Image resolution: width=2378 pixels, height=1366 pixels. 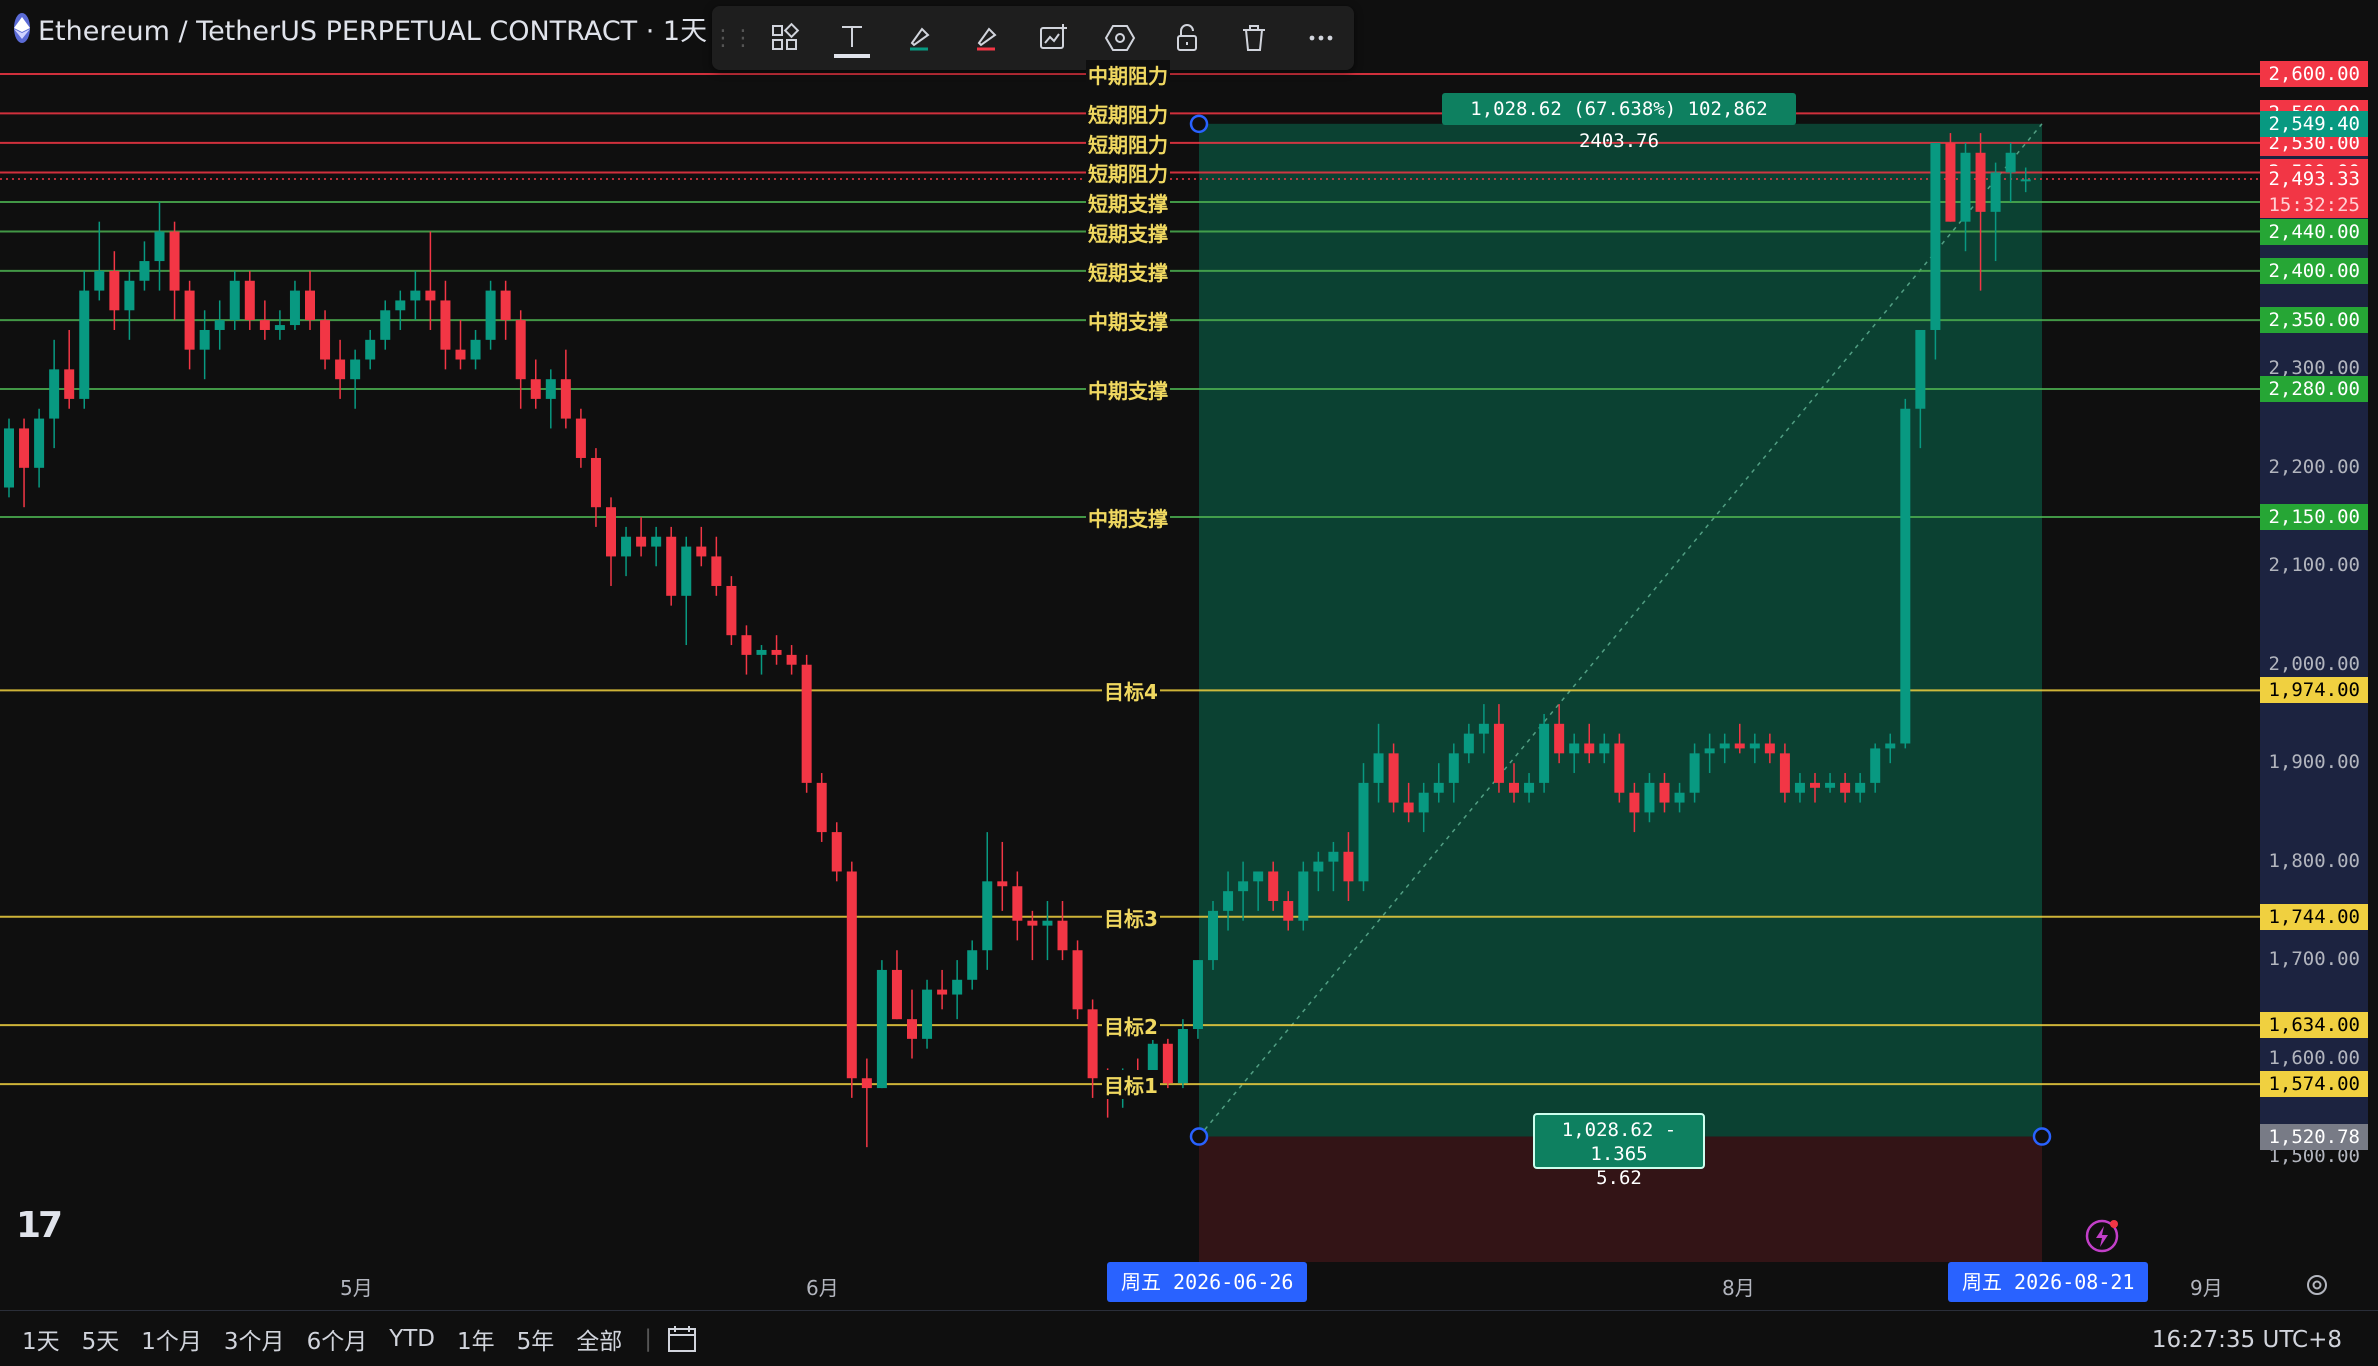 What do you see at coordinates (1128, 232) in the screenshot?
I see `level-label-5: 短期支撑` at bounding box center [1128, 232].